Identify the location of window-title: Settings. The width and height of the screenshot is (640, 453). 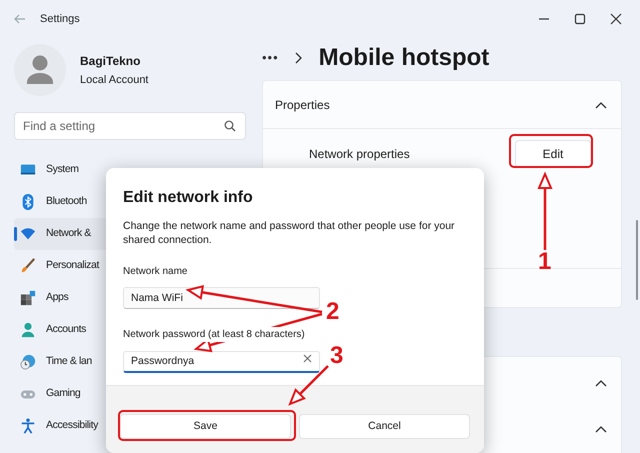
(60, 19).